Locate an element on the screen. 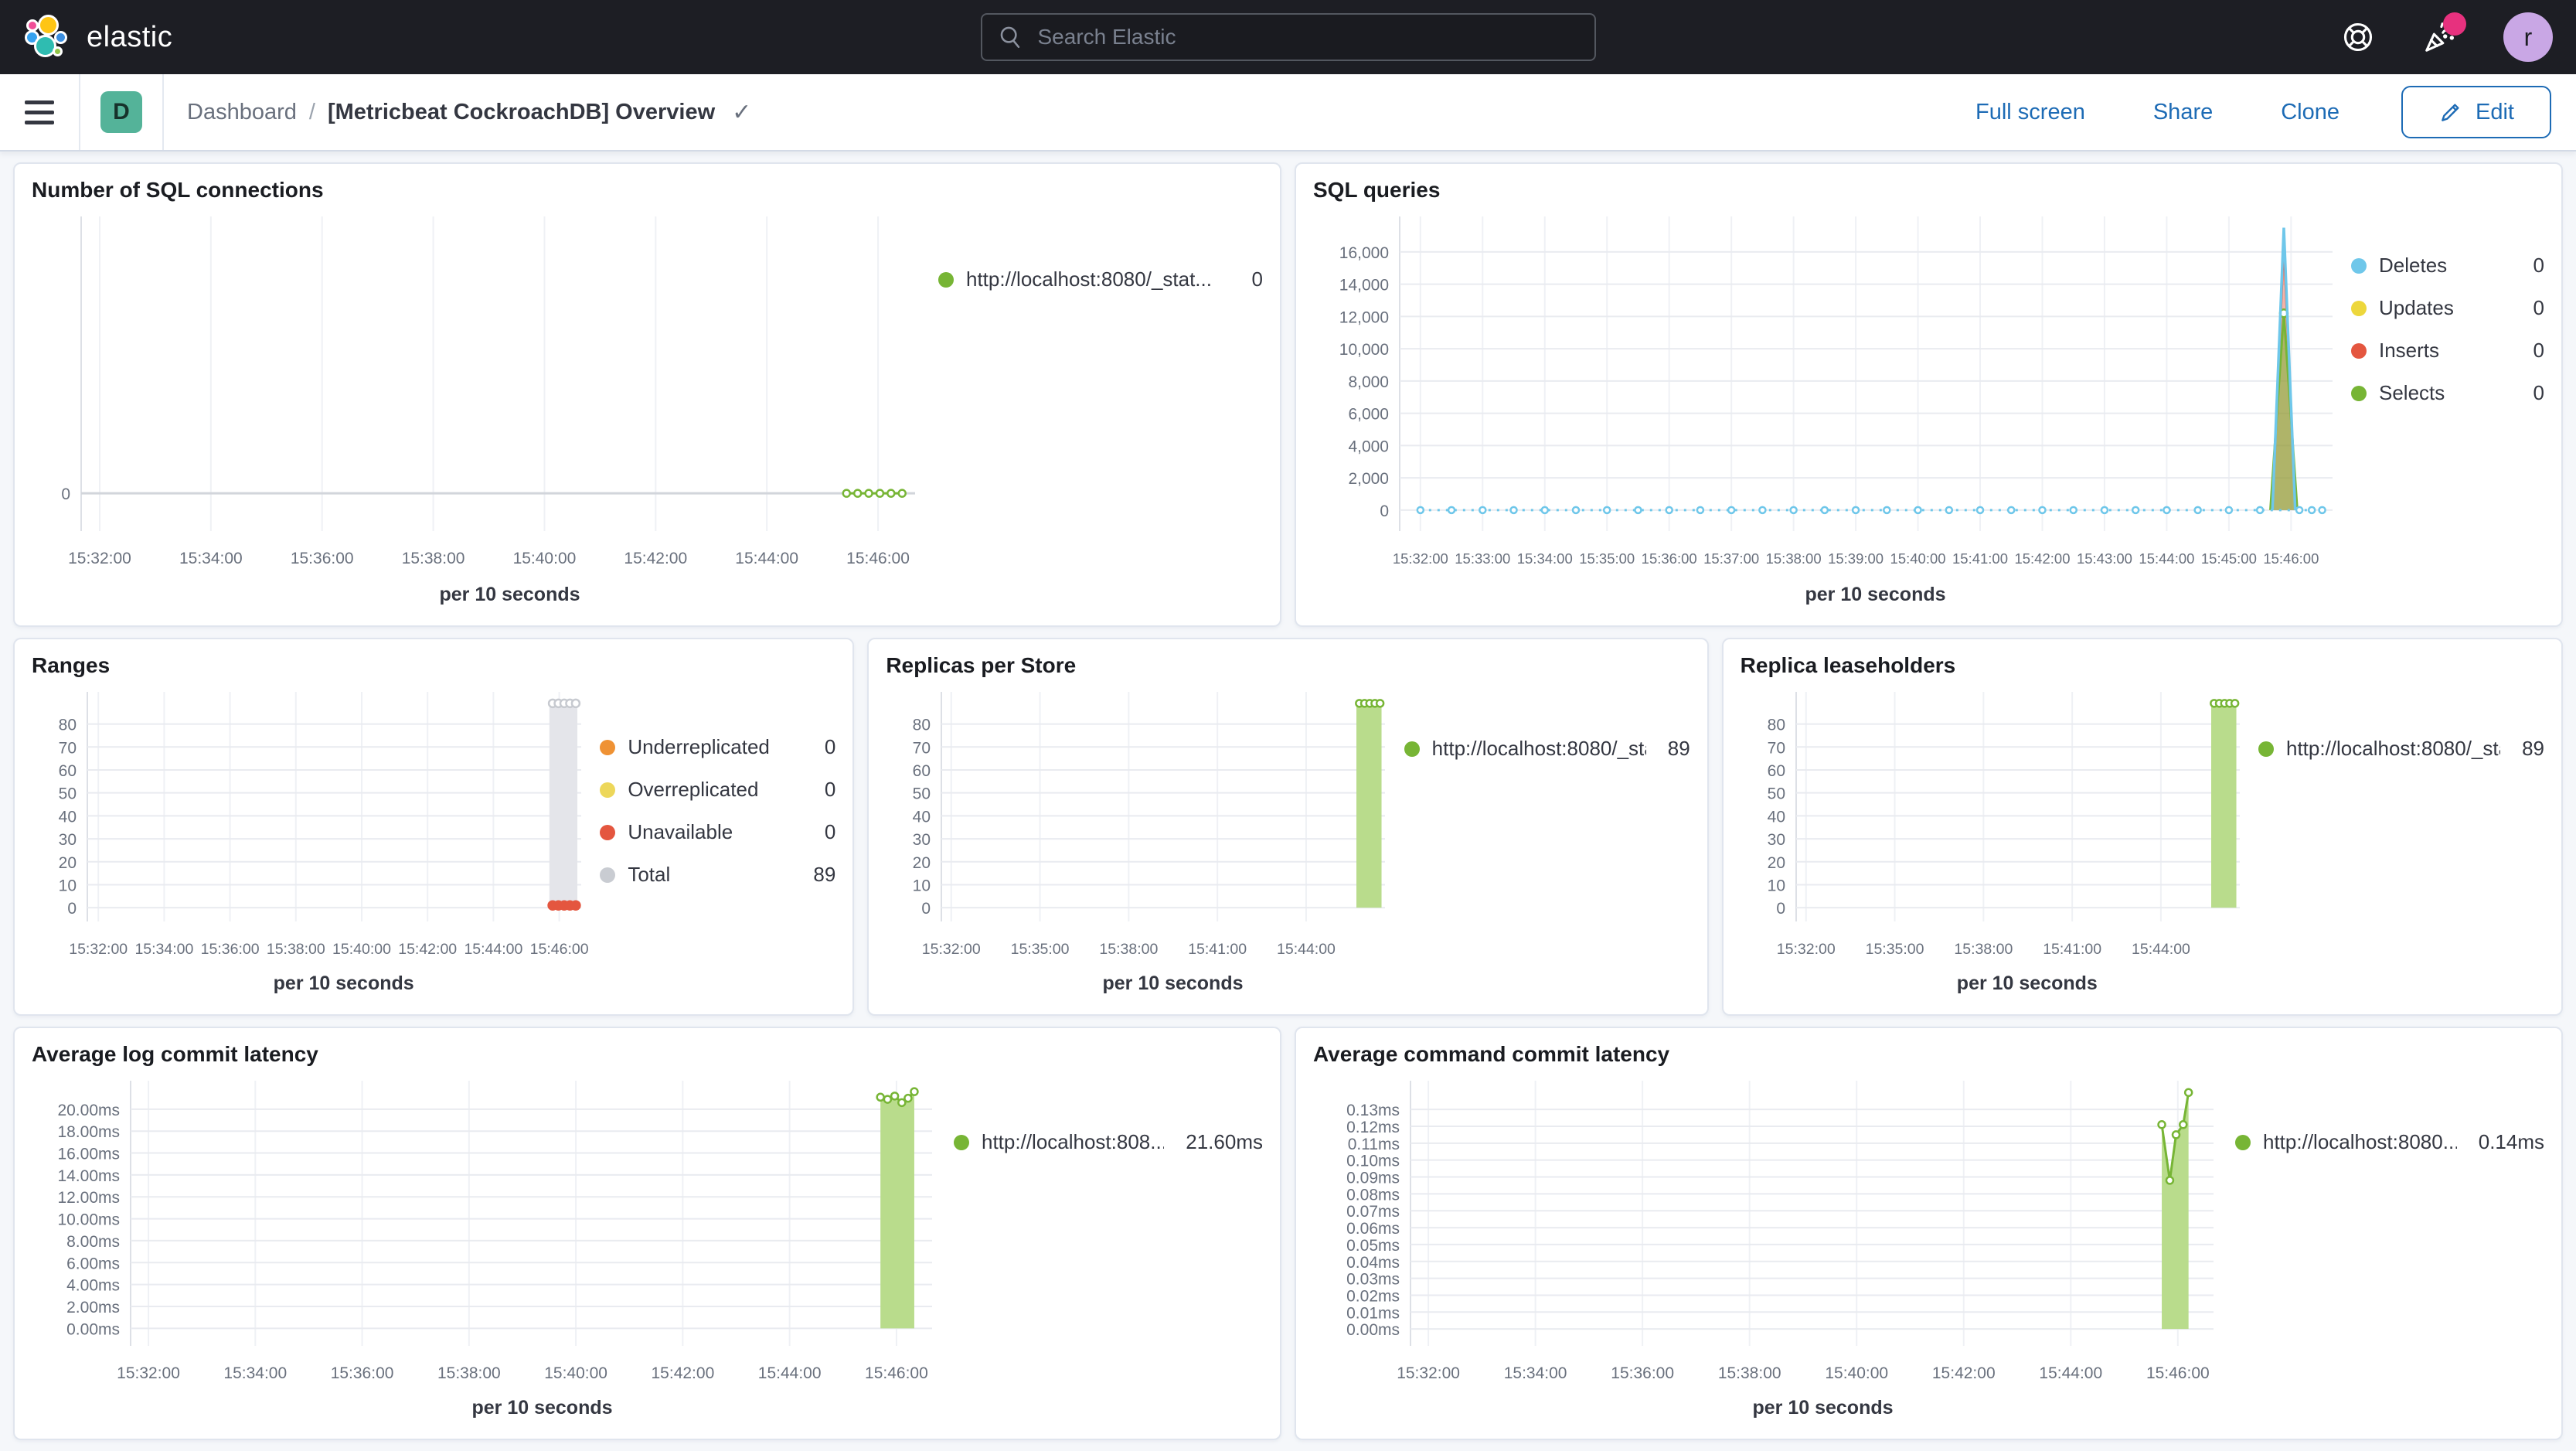 Image resolution: width=2576 pixels, height=1451 pixels. dashboard-app-badge: D is located at coordinates (121, 112).